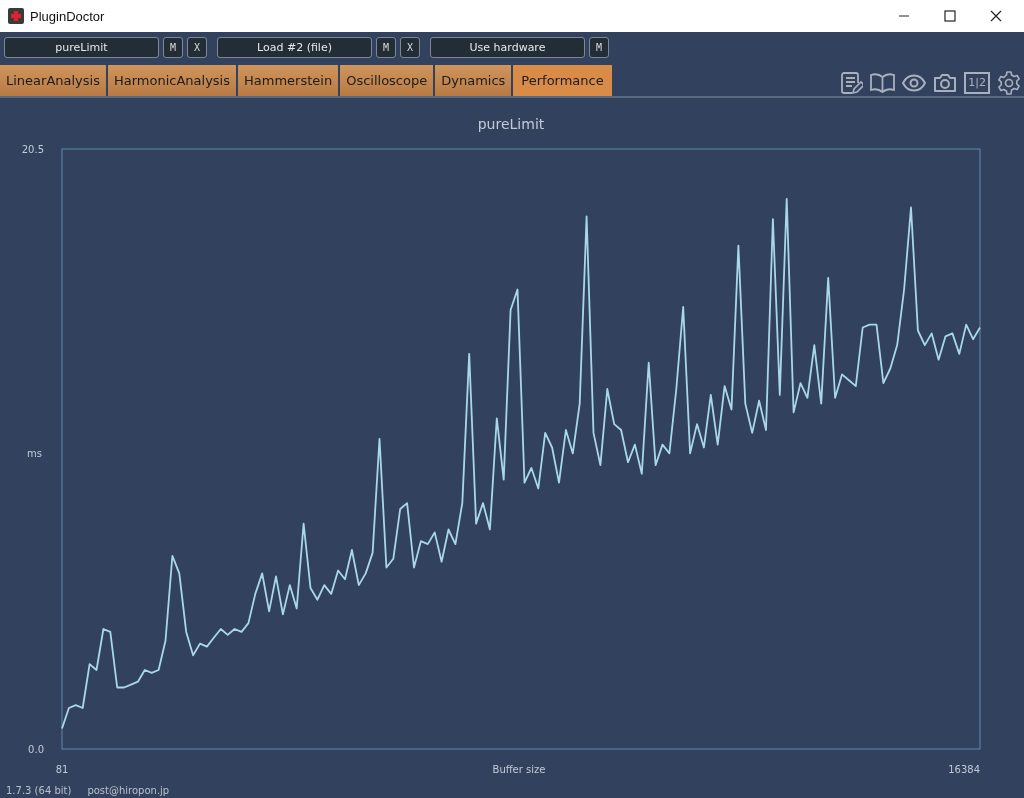 The height and width of the screenshot is (798, 1024). I want to click on chart-title: pureLimit, so click(511, 124).